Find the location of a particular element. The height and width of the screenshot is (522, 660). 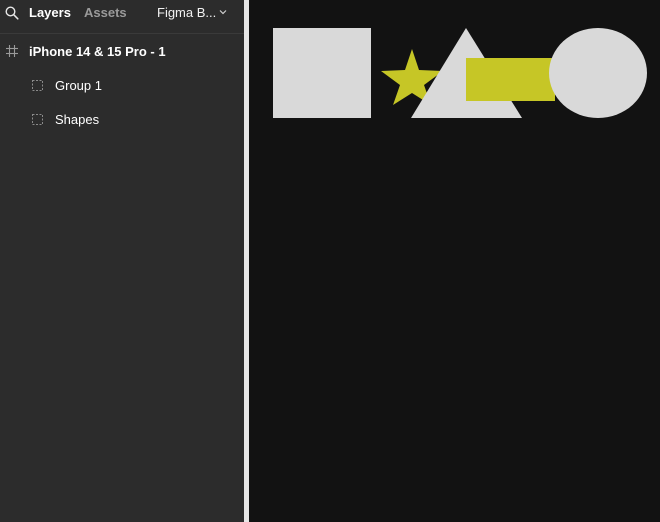

square-shape is located at coordinates (322, 73).